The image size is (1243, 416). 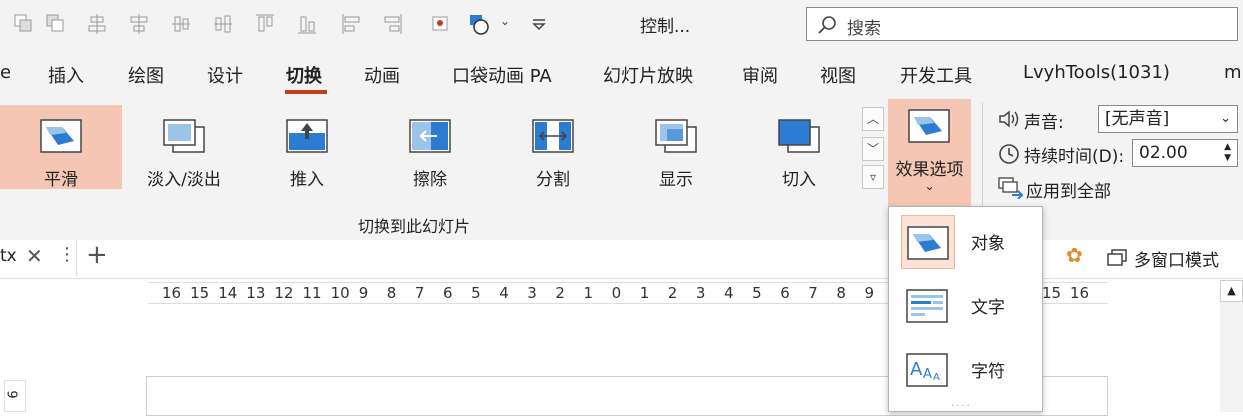 I want to click on fade-icon, so click(x=184, y=136).